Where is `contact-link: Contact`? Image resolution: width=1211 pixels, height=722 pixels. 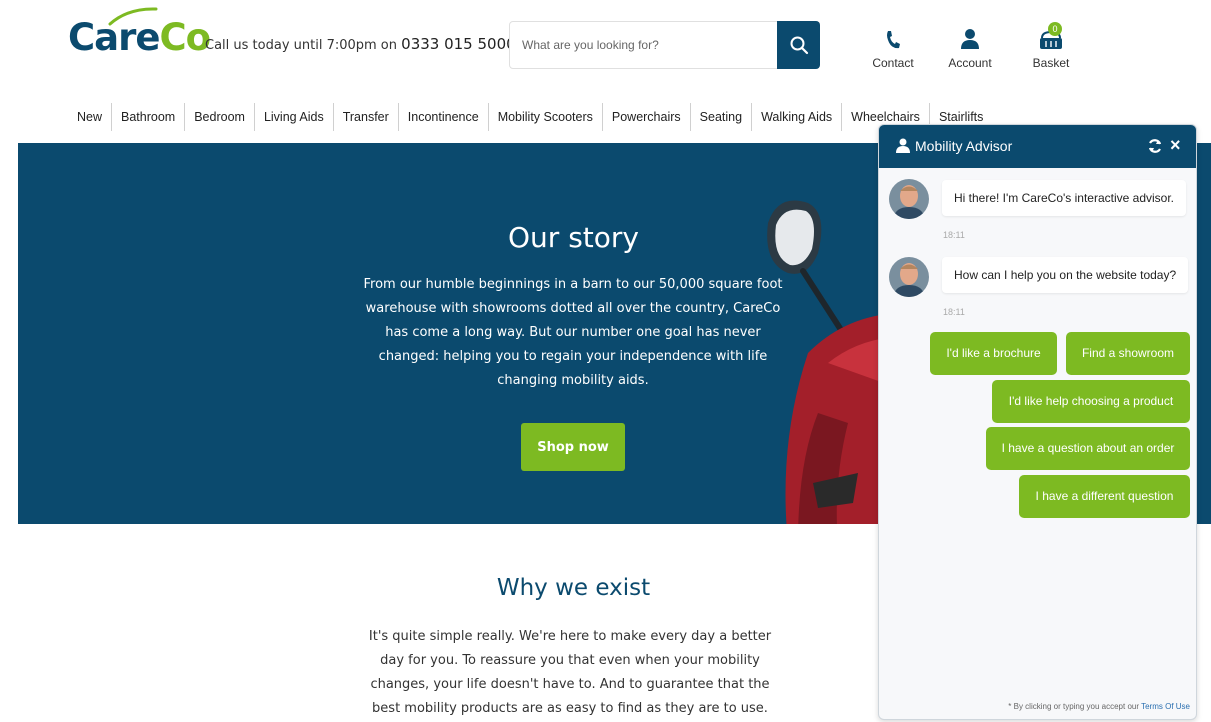 contact-link: Contact is located at coordinates (893, 46).